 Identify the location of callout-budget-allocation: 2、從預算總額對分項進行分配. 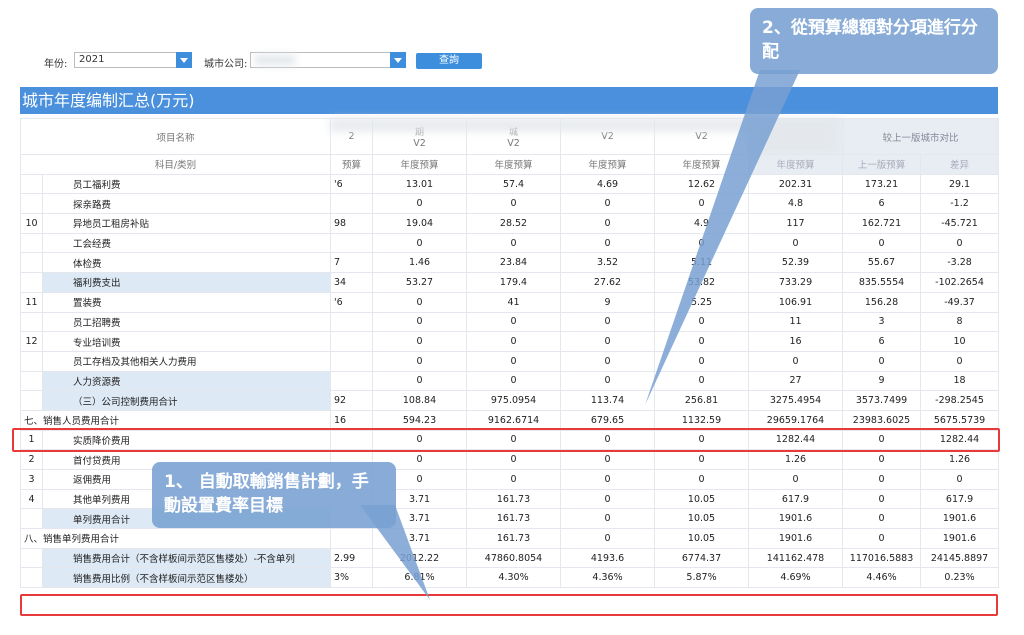
(874, 41).